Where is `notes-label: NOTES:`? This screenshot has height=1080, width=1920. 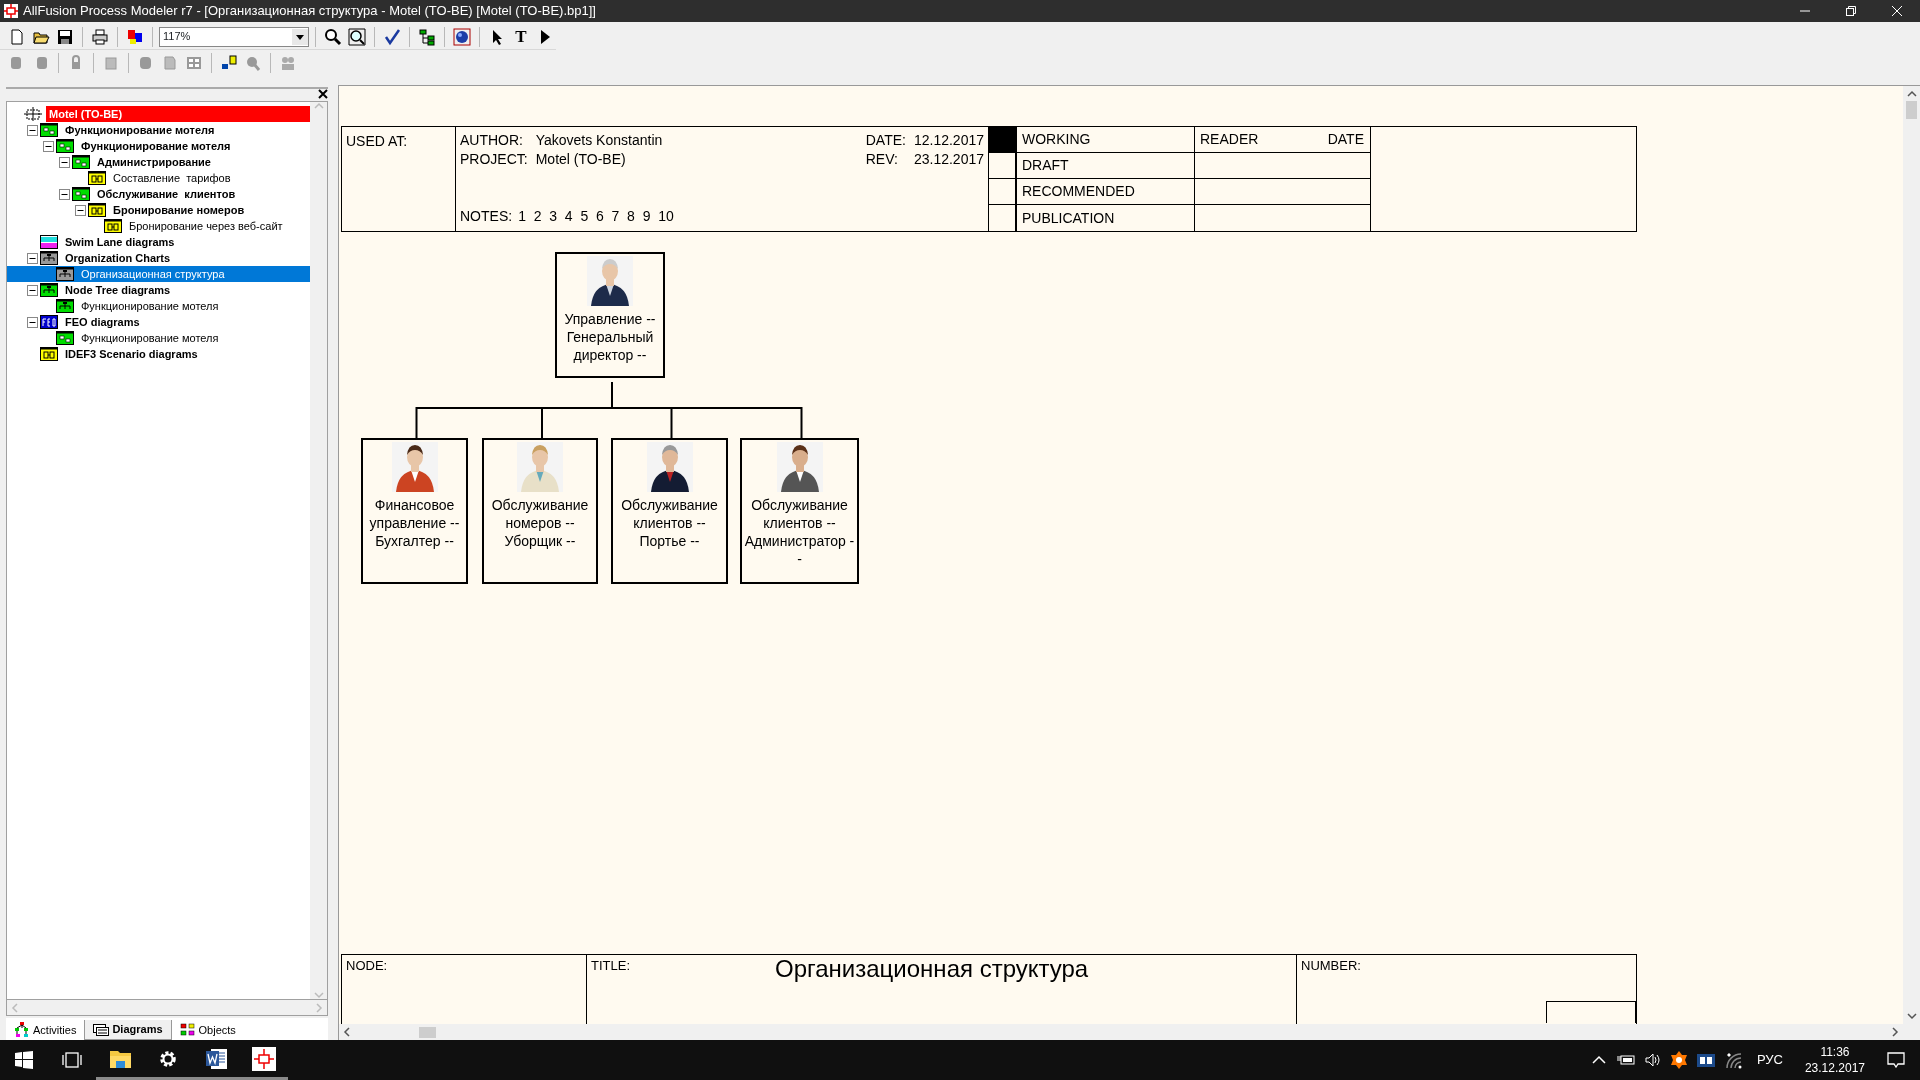
notes-label: NOTES: is located at coordinates (486, 216).